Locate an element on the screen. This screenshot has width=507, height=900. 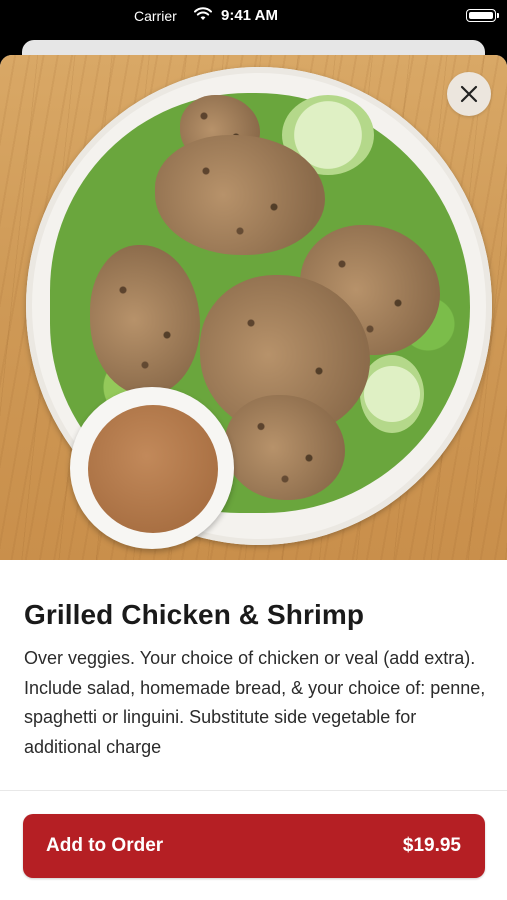
carrier-label: Carrier is located at coordinates (155, 16).